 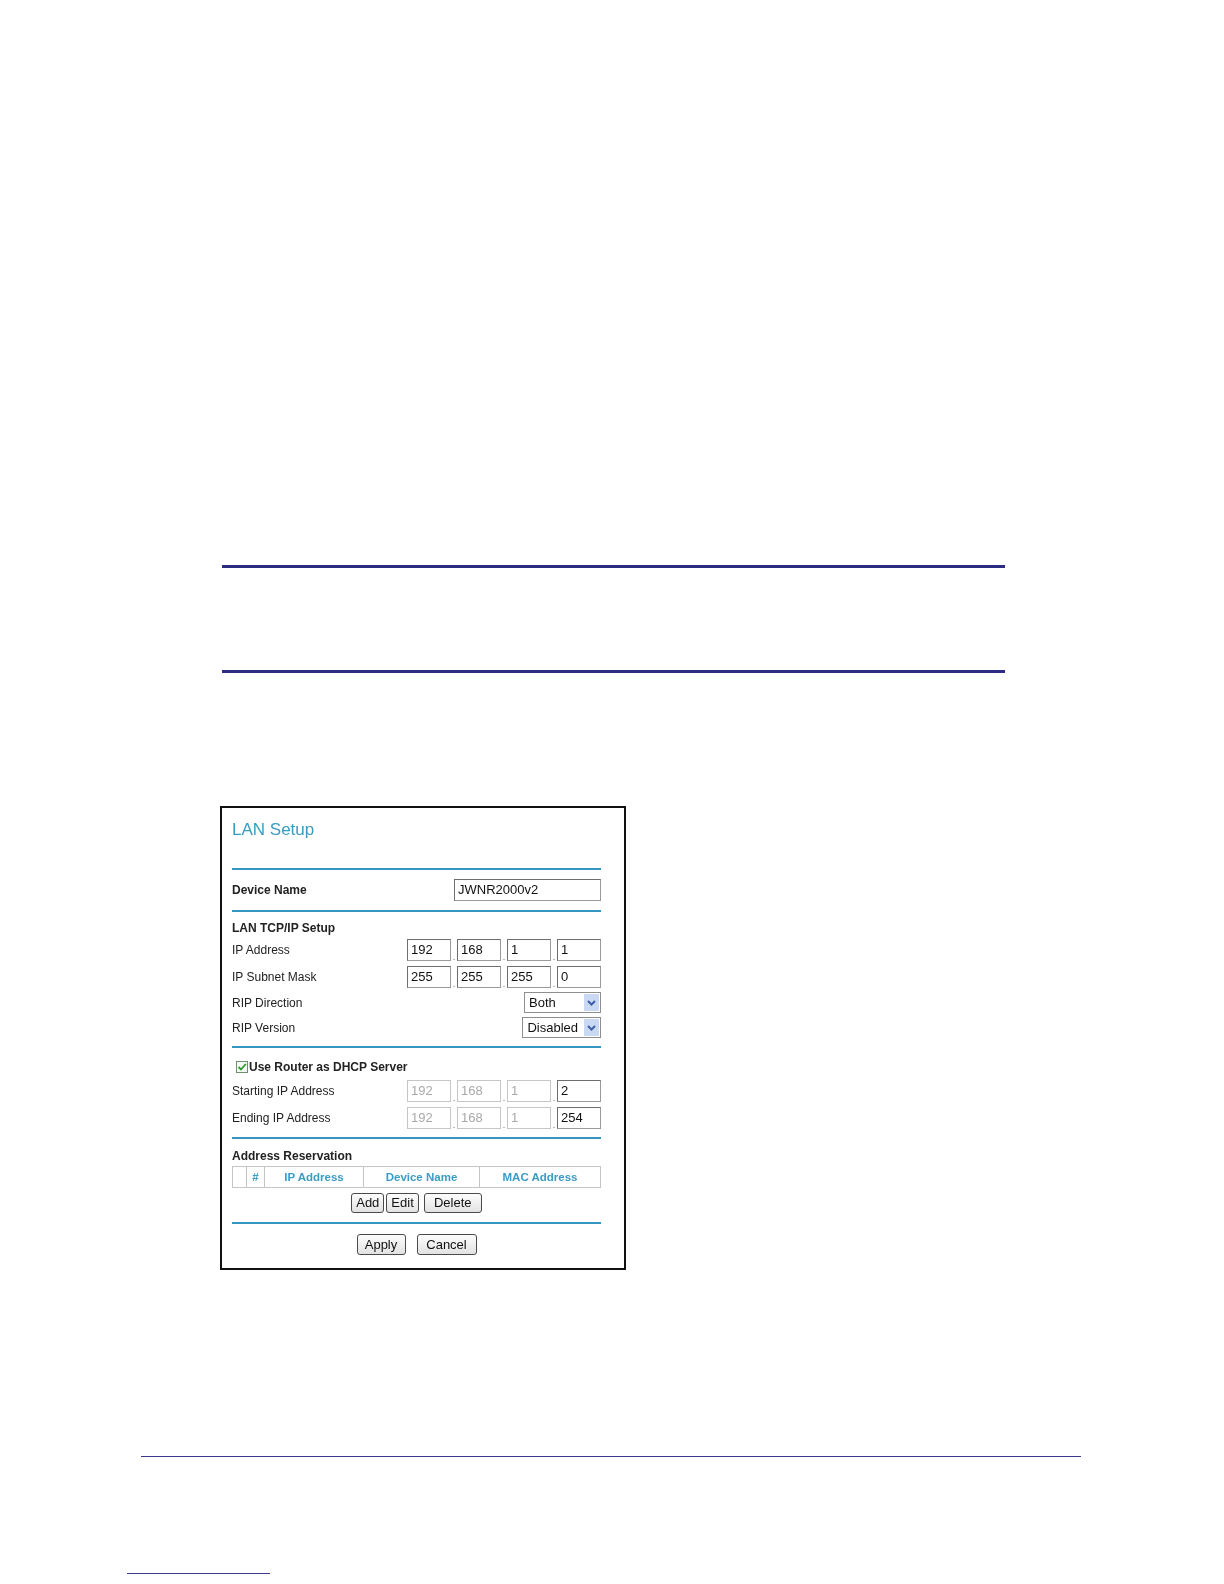 I want to click on ip-octet-field: 2, so click(x=579, y=1091).